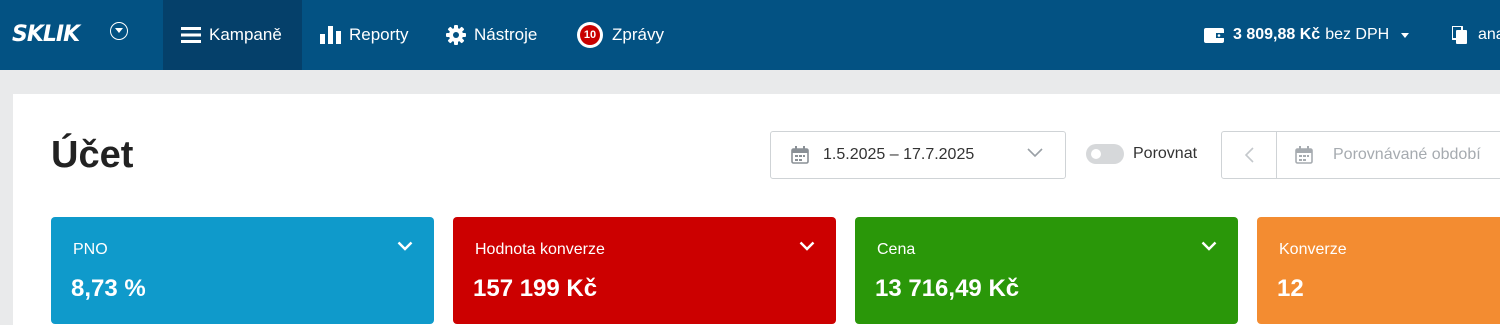  I want to click on account-name: ana, so click(1489, 34).